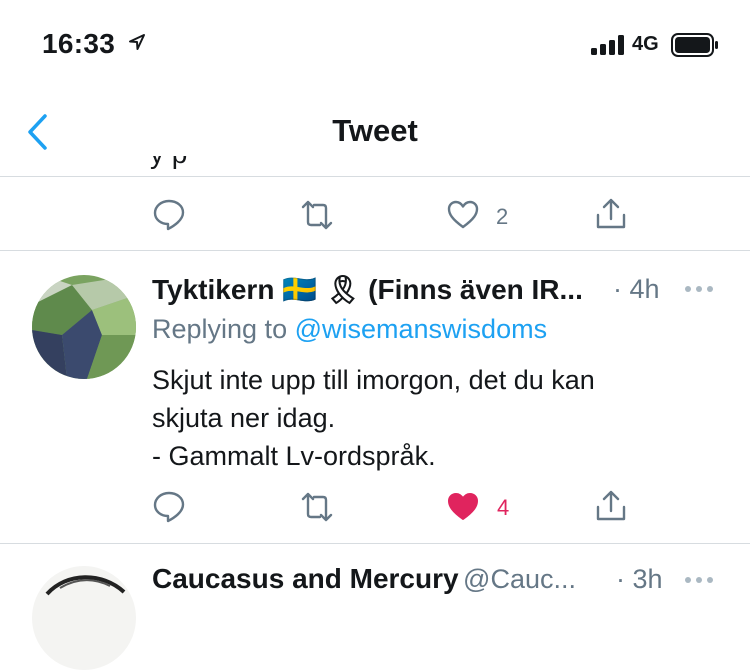 The height and width of the screenshot is (670, 750). What do you see at coordinates (373, 380) in the screenshot?
I see `tweet-text-line: Skjut inte upp till imorgon, det du kan` at bounding box center [373, 380].